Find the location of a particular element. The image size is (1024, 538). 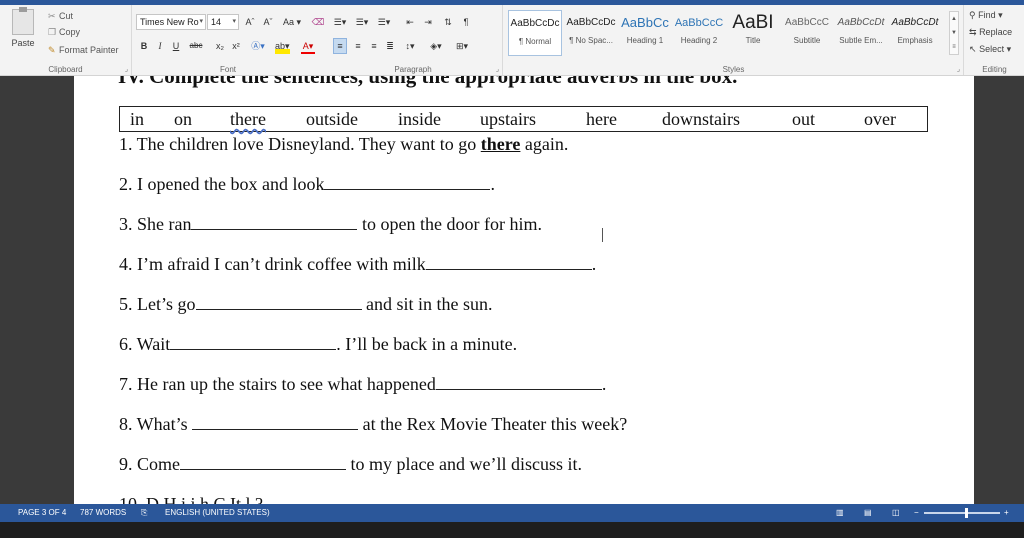

style-preview: AaBbCc is located at coordinates (645, 22).